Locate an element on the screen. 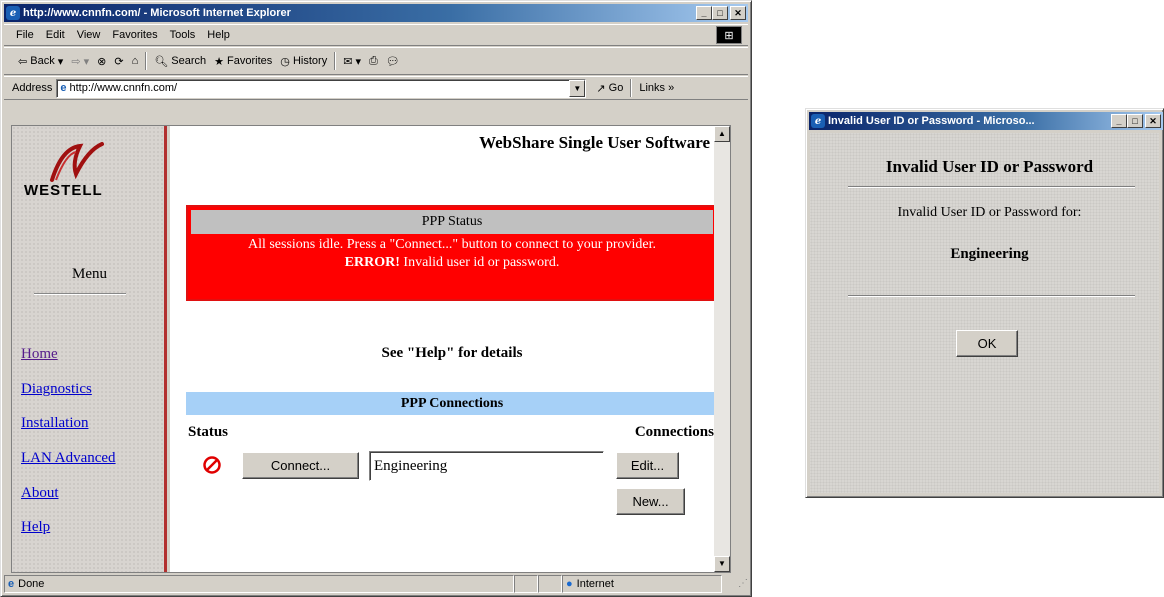  menu-bar: File Edit View Favorites Tools Help ⊞ is located at coordinates (376, 35).